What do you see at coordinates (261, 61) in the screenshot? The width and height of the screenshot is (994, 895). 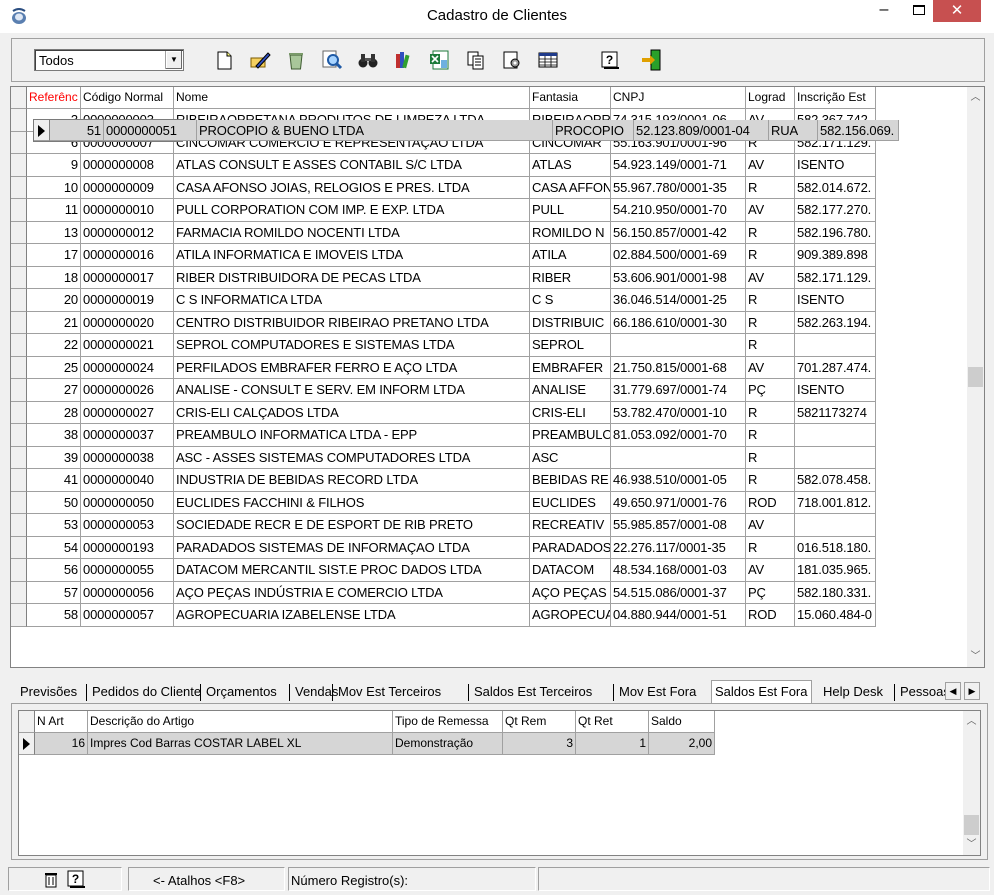 I see `edit-button` at bounding box center [261, 61].